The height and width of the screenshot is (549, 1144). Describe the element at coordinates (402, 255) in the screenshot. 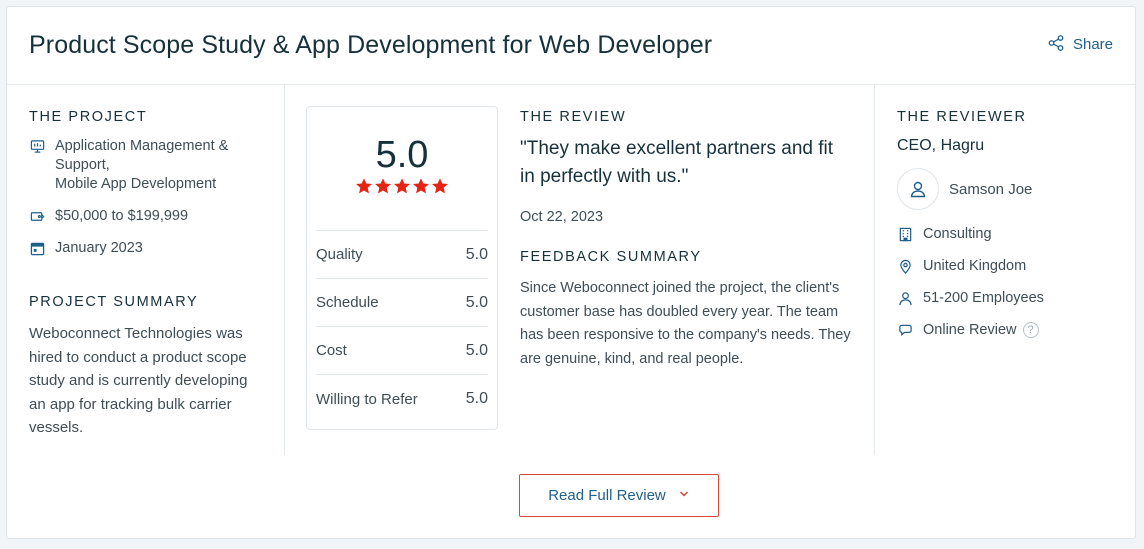

I see `rating-row-quality: Quality 5.0` at that location.